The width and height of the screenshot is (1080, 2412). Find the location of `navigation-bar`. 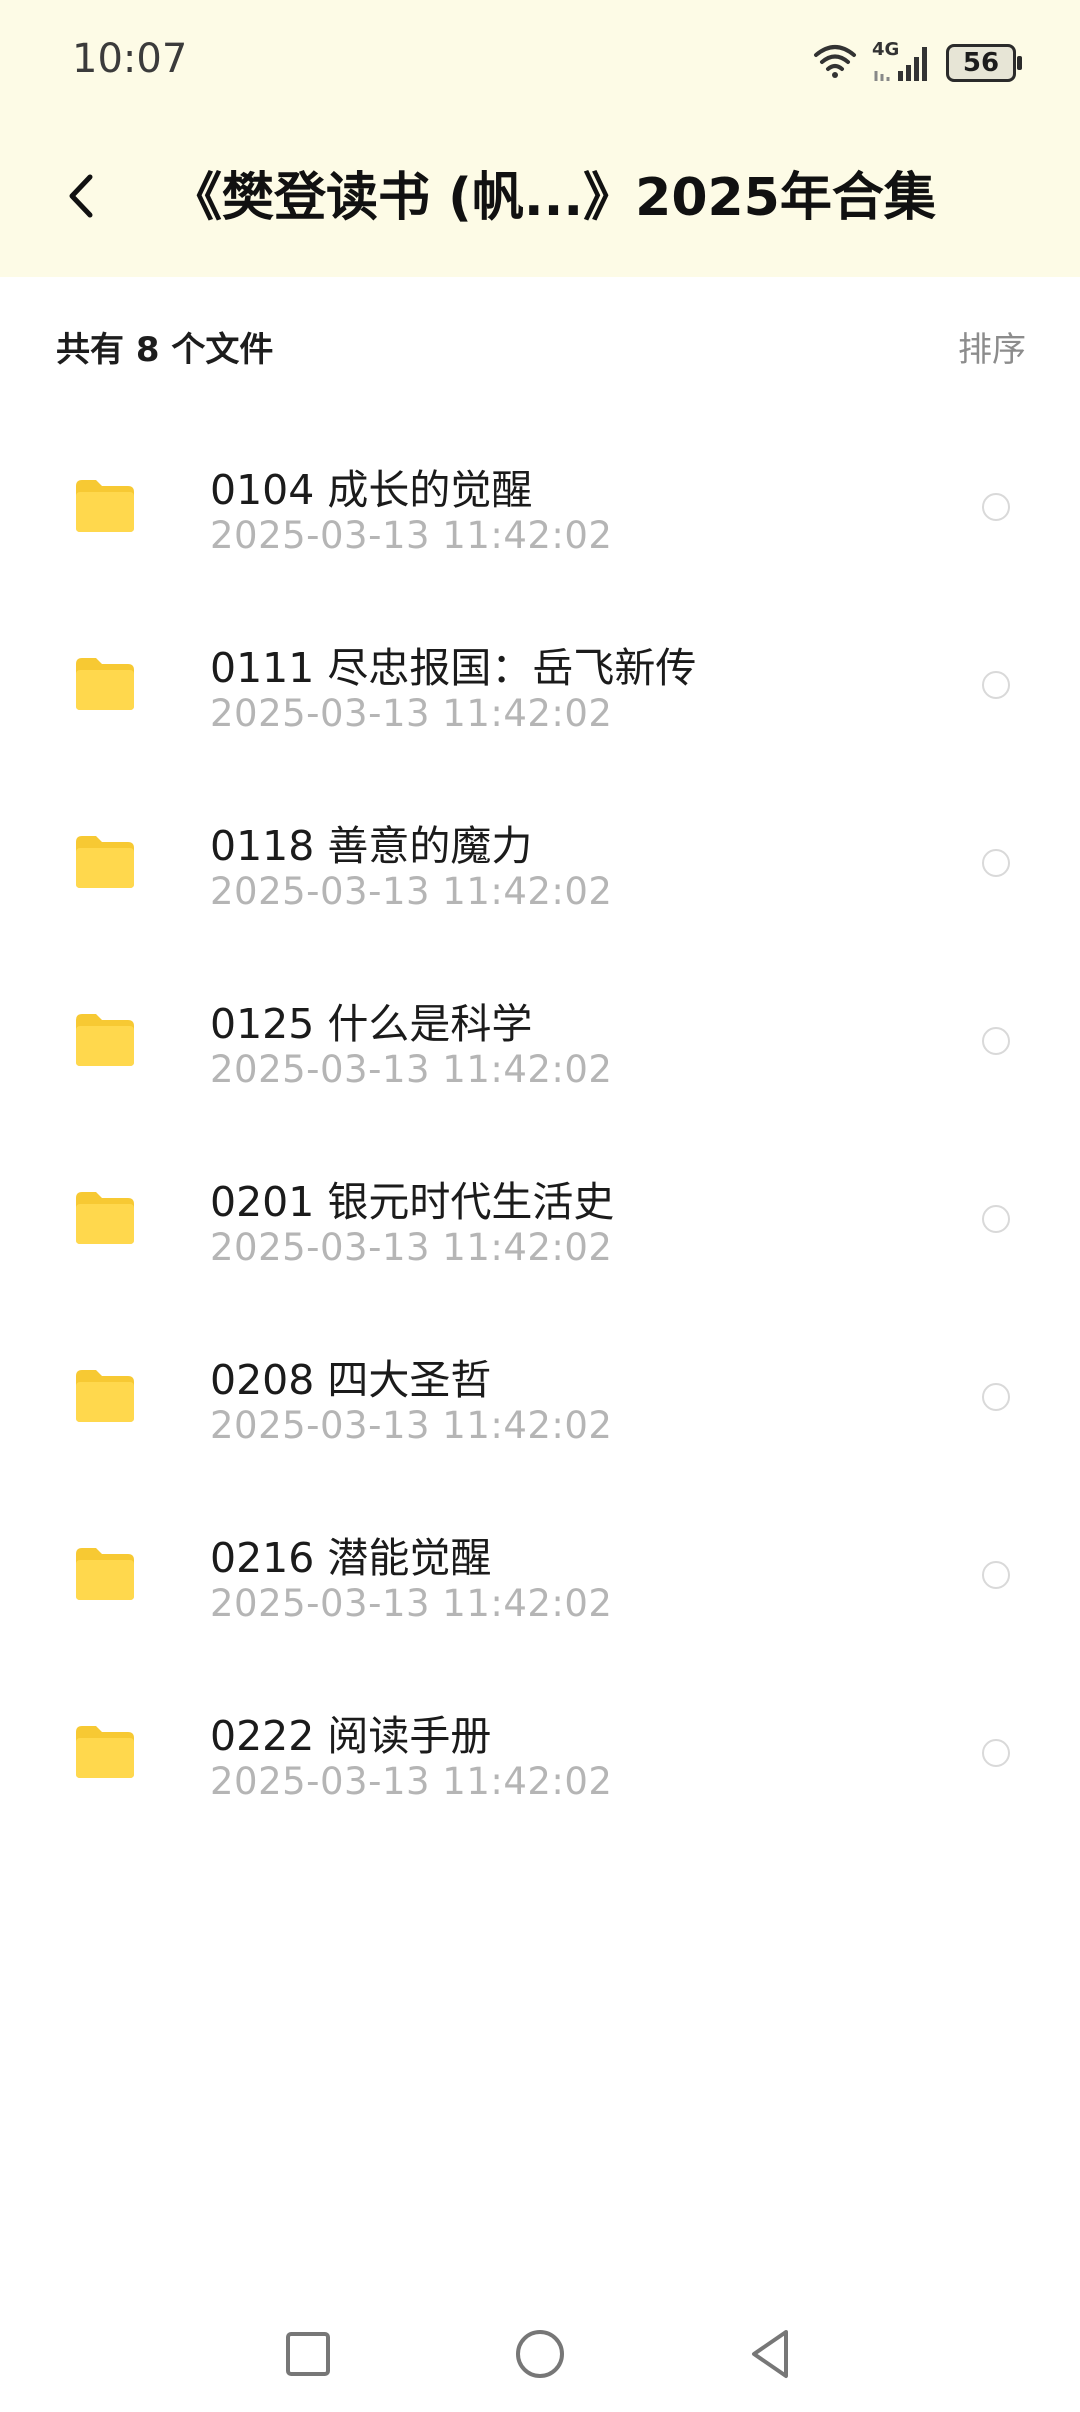

navigation-bar is located at coordinates (540, 2351).